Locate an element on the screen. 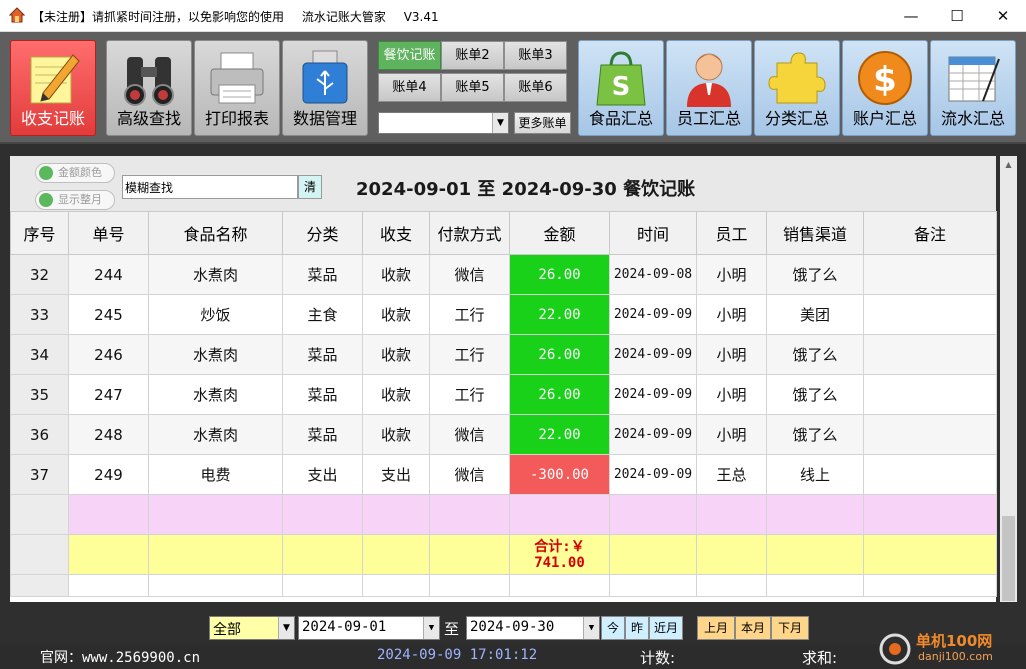 This screenshot has width=1026, height=669. print-report-button: 打印报表 is located at coordinates (237, 88).